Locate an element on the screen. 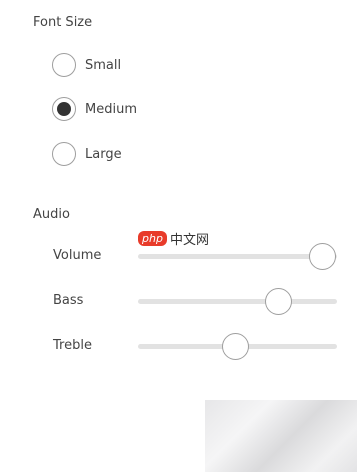  audio-heading: Audio is located at coordinates (51, 214).